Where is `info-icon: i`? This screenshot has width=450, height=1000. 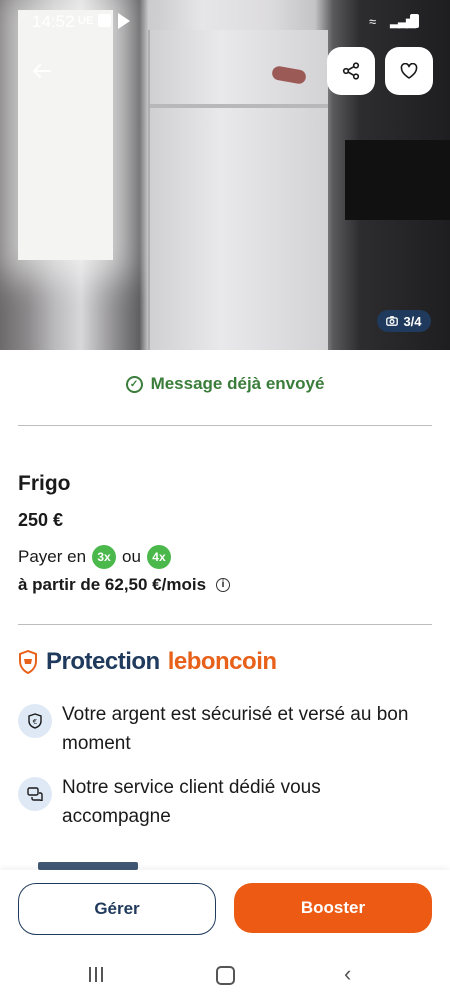
info-icon: i is located at coordinates (223, 585).